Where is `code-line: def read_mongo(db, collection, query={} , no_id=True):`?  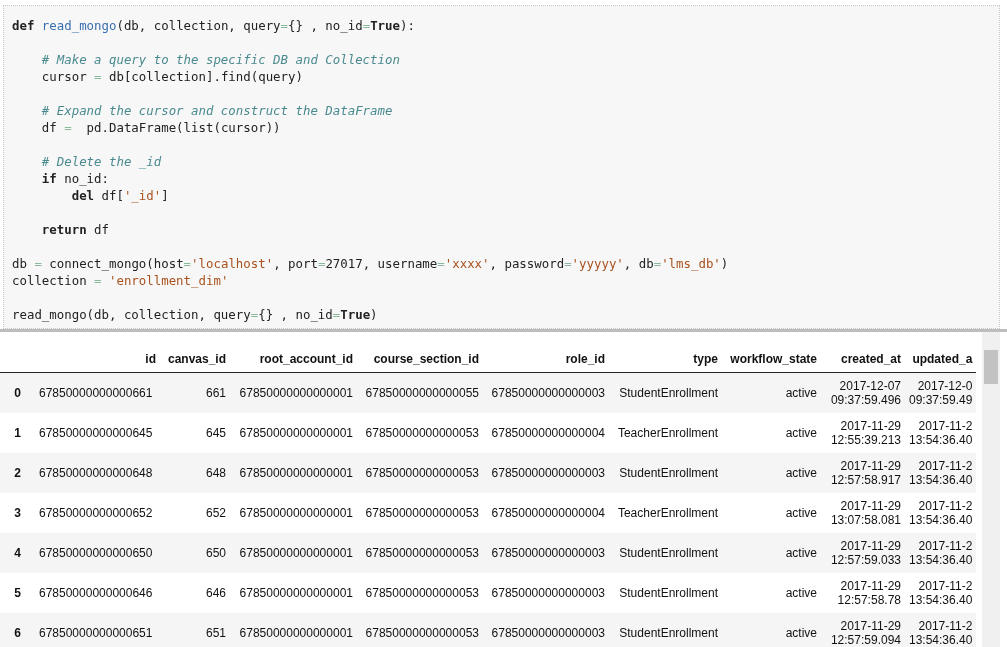
code-line: def read_mongo(db, collection, query={} , no_id=True): is located at coordinates (214, 25).